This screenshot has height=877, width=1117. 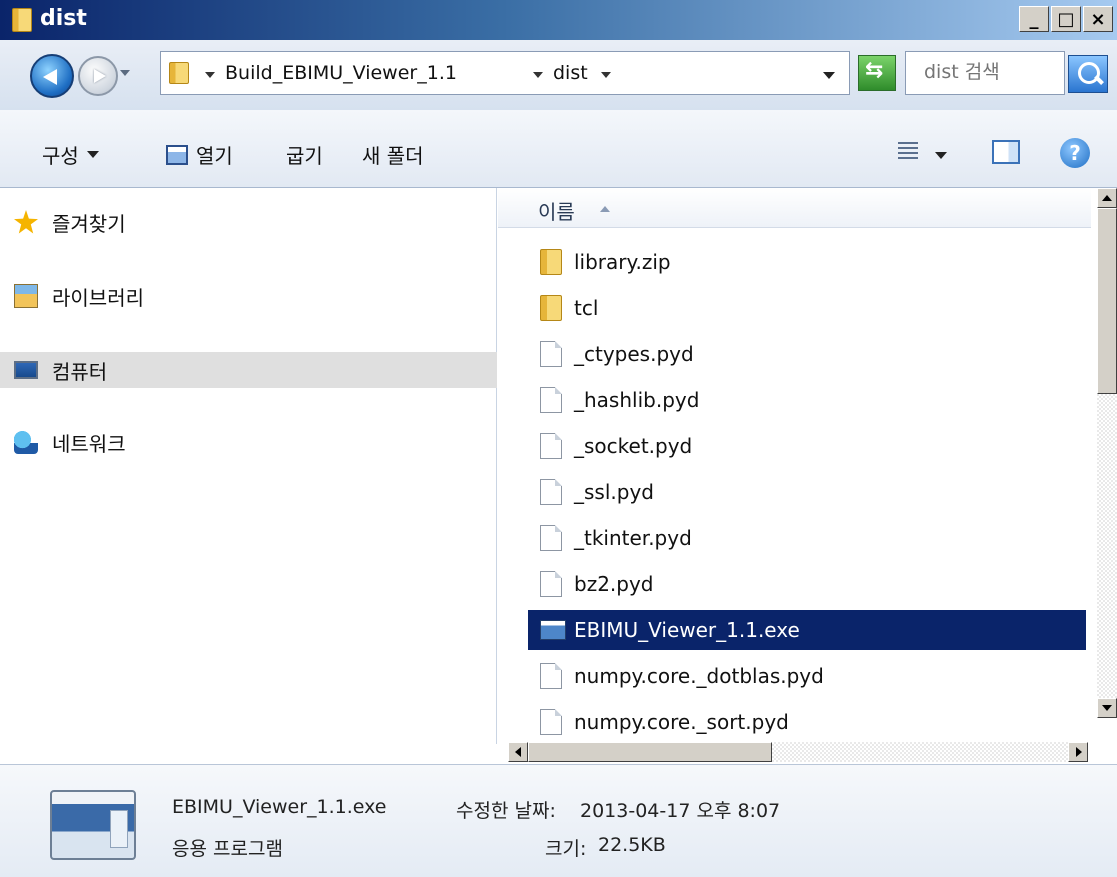 I want to click on nav-item-computer: 컴퓨터, so click(x=248, y=370).